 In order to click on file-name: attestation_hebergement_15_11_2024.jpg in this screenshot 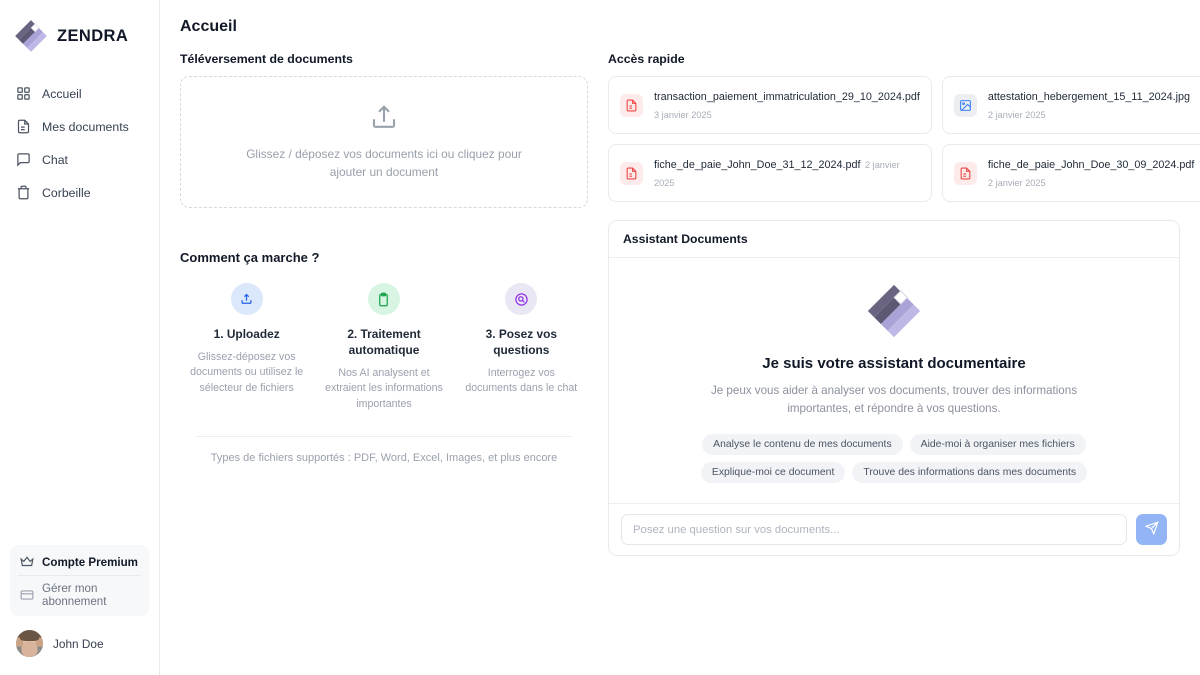, I will do `click(1089, 97)`.